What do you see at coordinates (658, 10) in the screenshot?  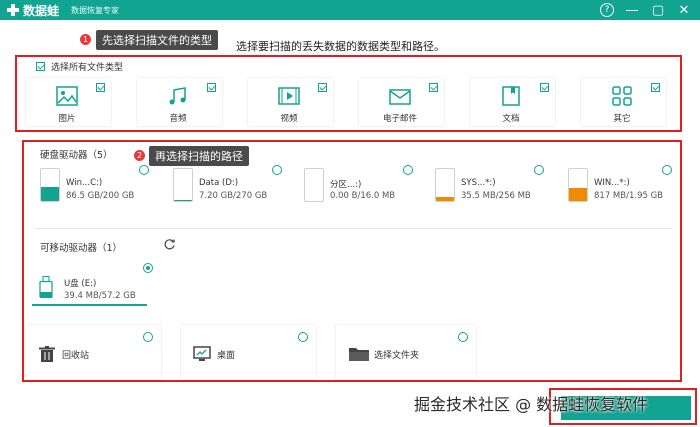 I see `maximize-icon: ▢` at bounding box center [658, 10].